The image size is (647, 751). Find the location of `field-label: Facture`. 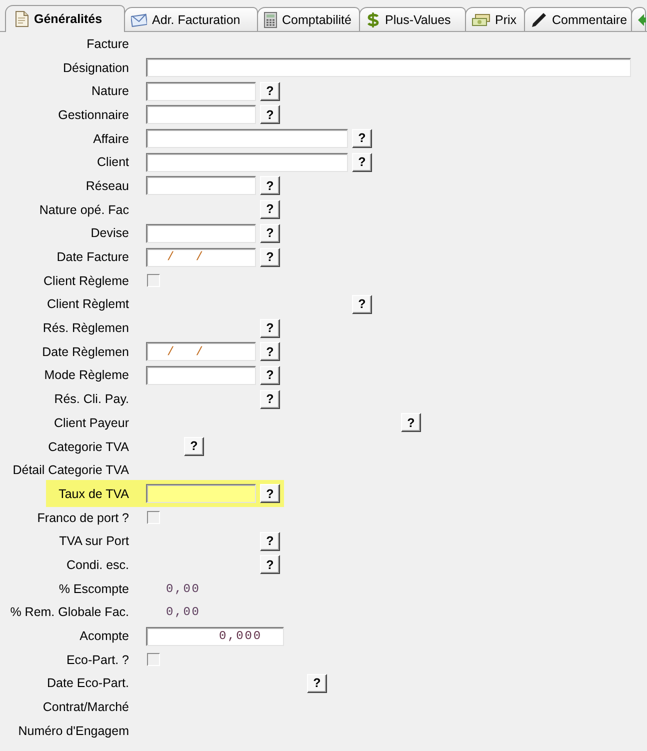

field-label: Facture is located at coordinates (107, 43).